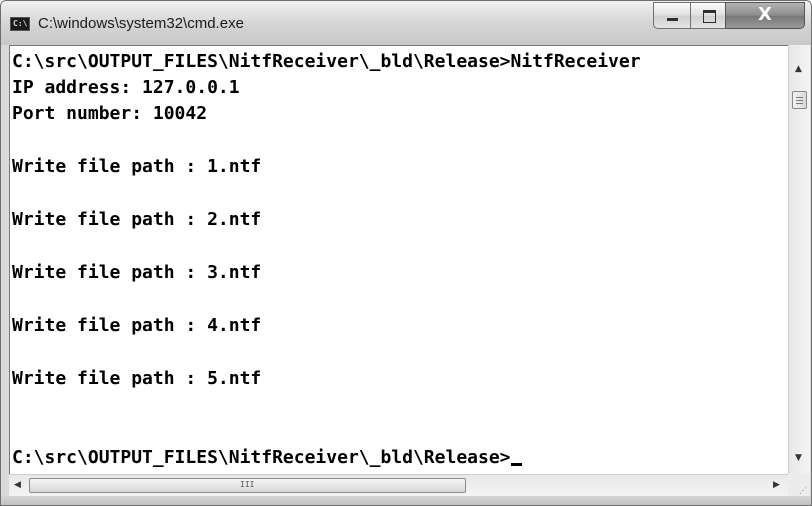 The image size is (812, 506). What do you see at coordinates (406, 500) in the screenshot?
I see `window-bottom-border` at bounding box center [406, 500].